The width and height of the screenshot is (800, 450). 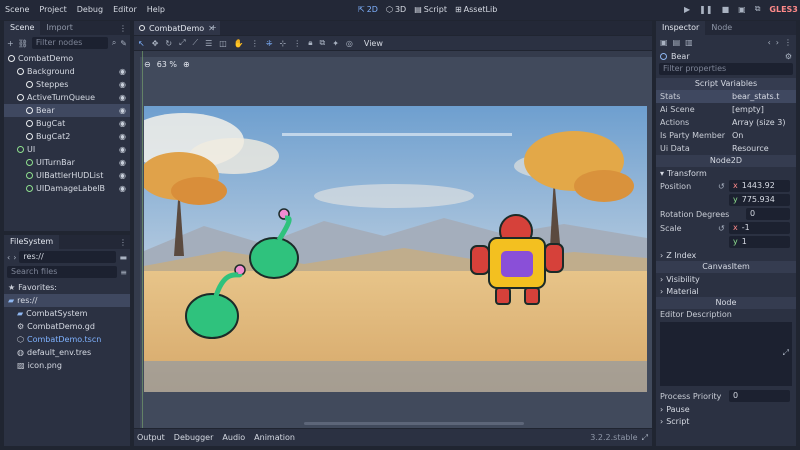 I want to click on link-icon: ⛓, so click(x=23, y=43).